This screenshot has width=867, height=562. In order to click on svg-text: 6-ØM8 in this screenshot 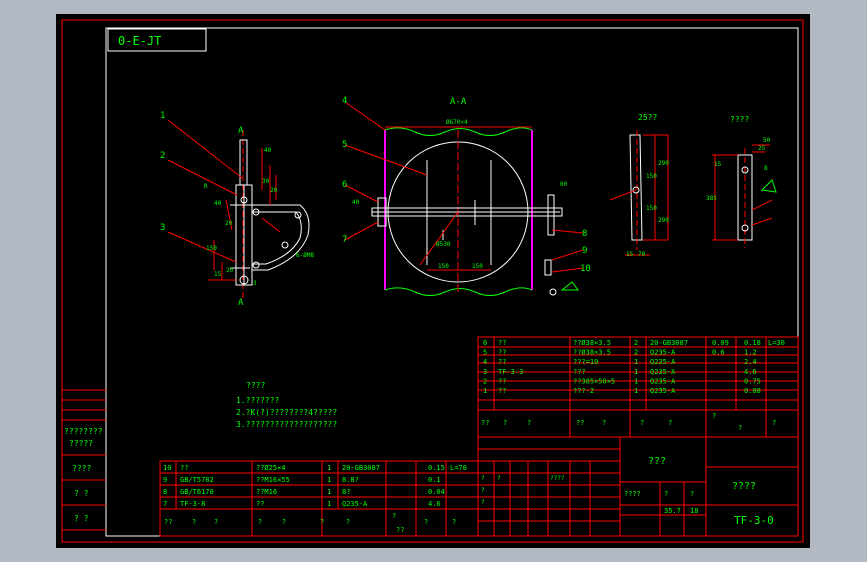, I will do `click(305, 255)`.